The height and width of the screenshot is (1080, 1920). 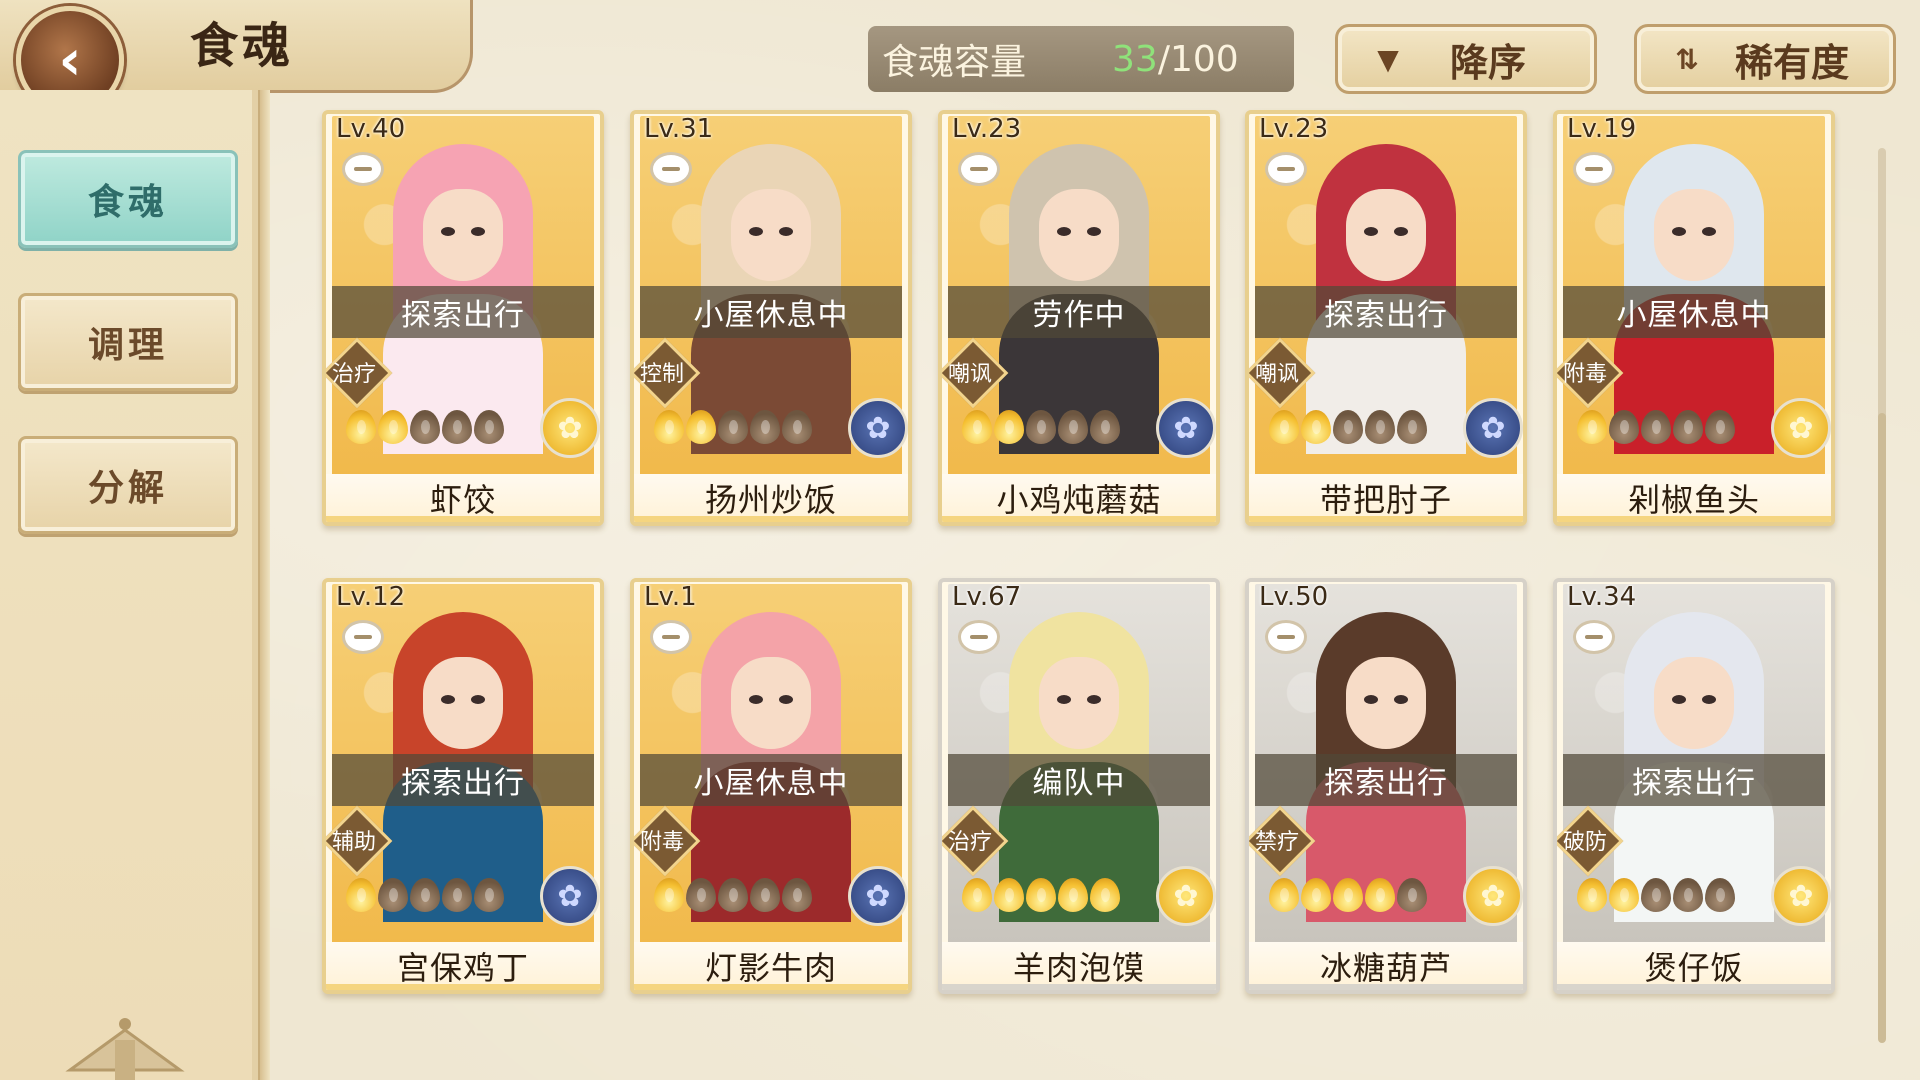 What do you see at coordinates (359, 841) in the screenshot?
I see `role-badge: 辅助` at bounding box center [359, 841].